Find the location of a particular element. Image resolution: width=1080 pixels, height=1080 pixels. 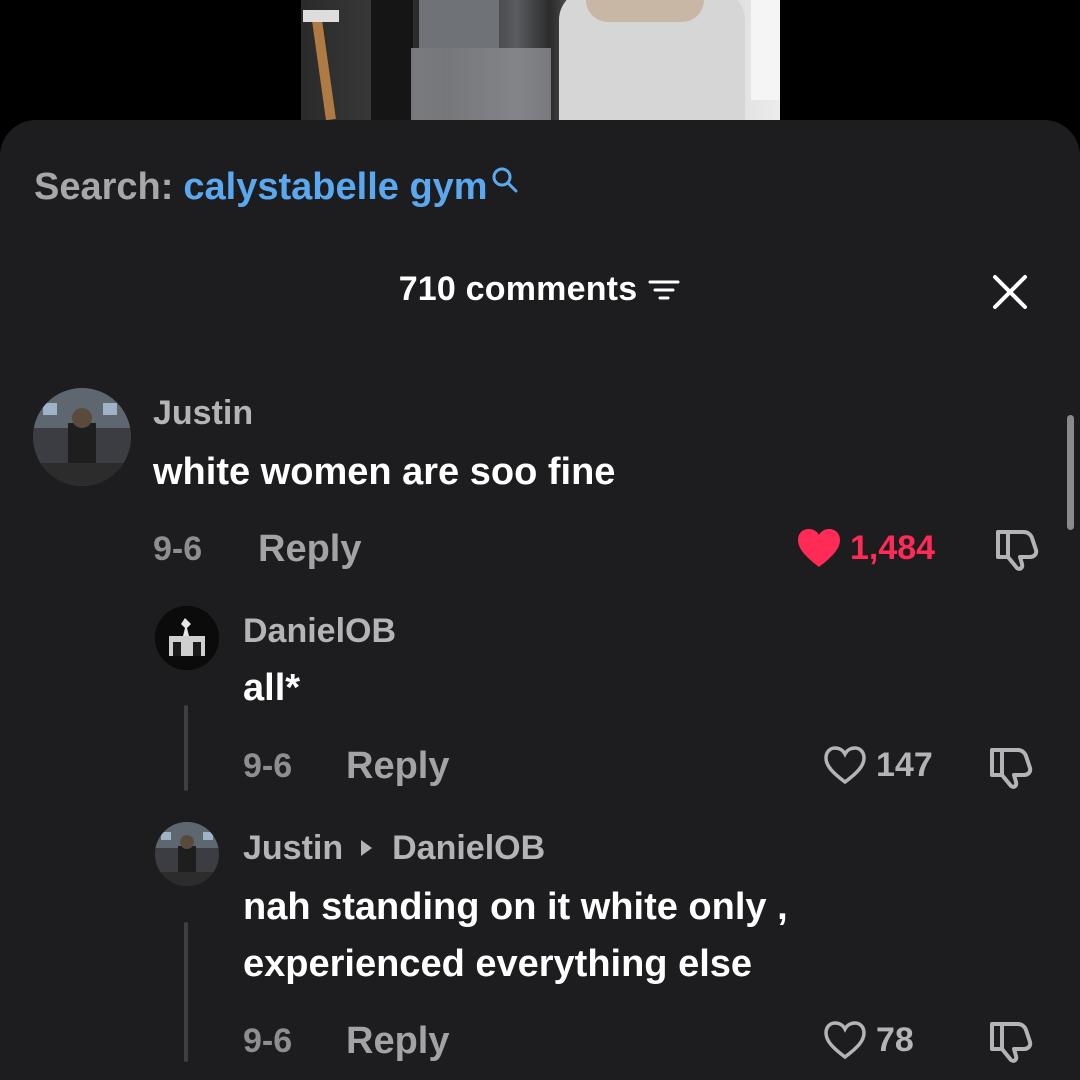

close-icon is located at coordinates (1010, 292).